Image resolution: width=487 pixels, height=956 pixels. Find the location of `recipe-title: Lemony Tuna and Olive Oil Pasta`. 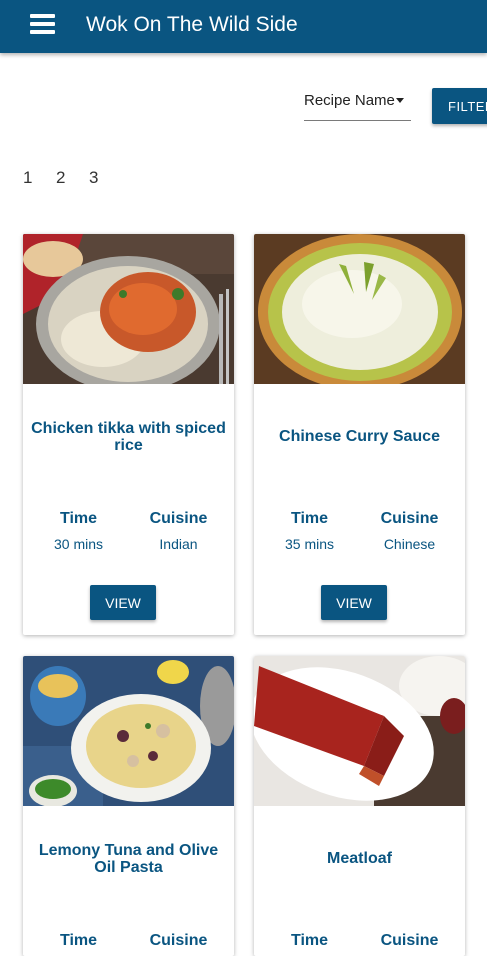

recipe-title: Lemony Tuna and Olive Oil Pasta is located at coordinates (128, 859).